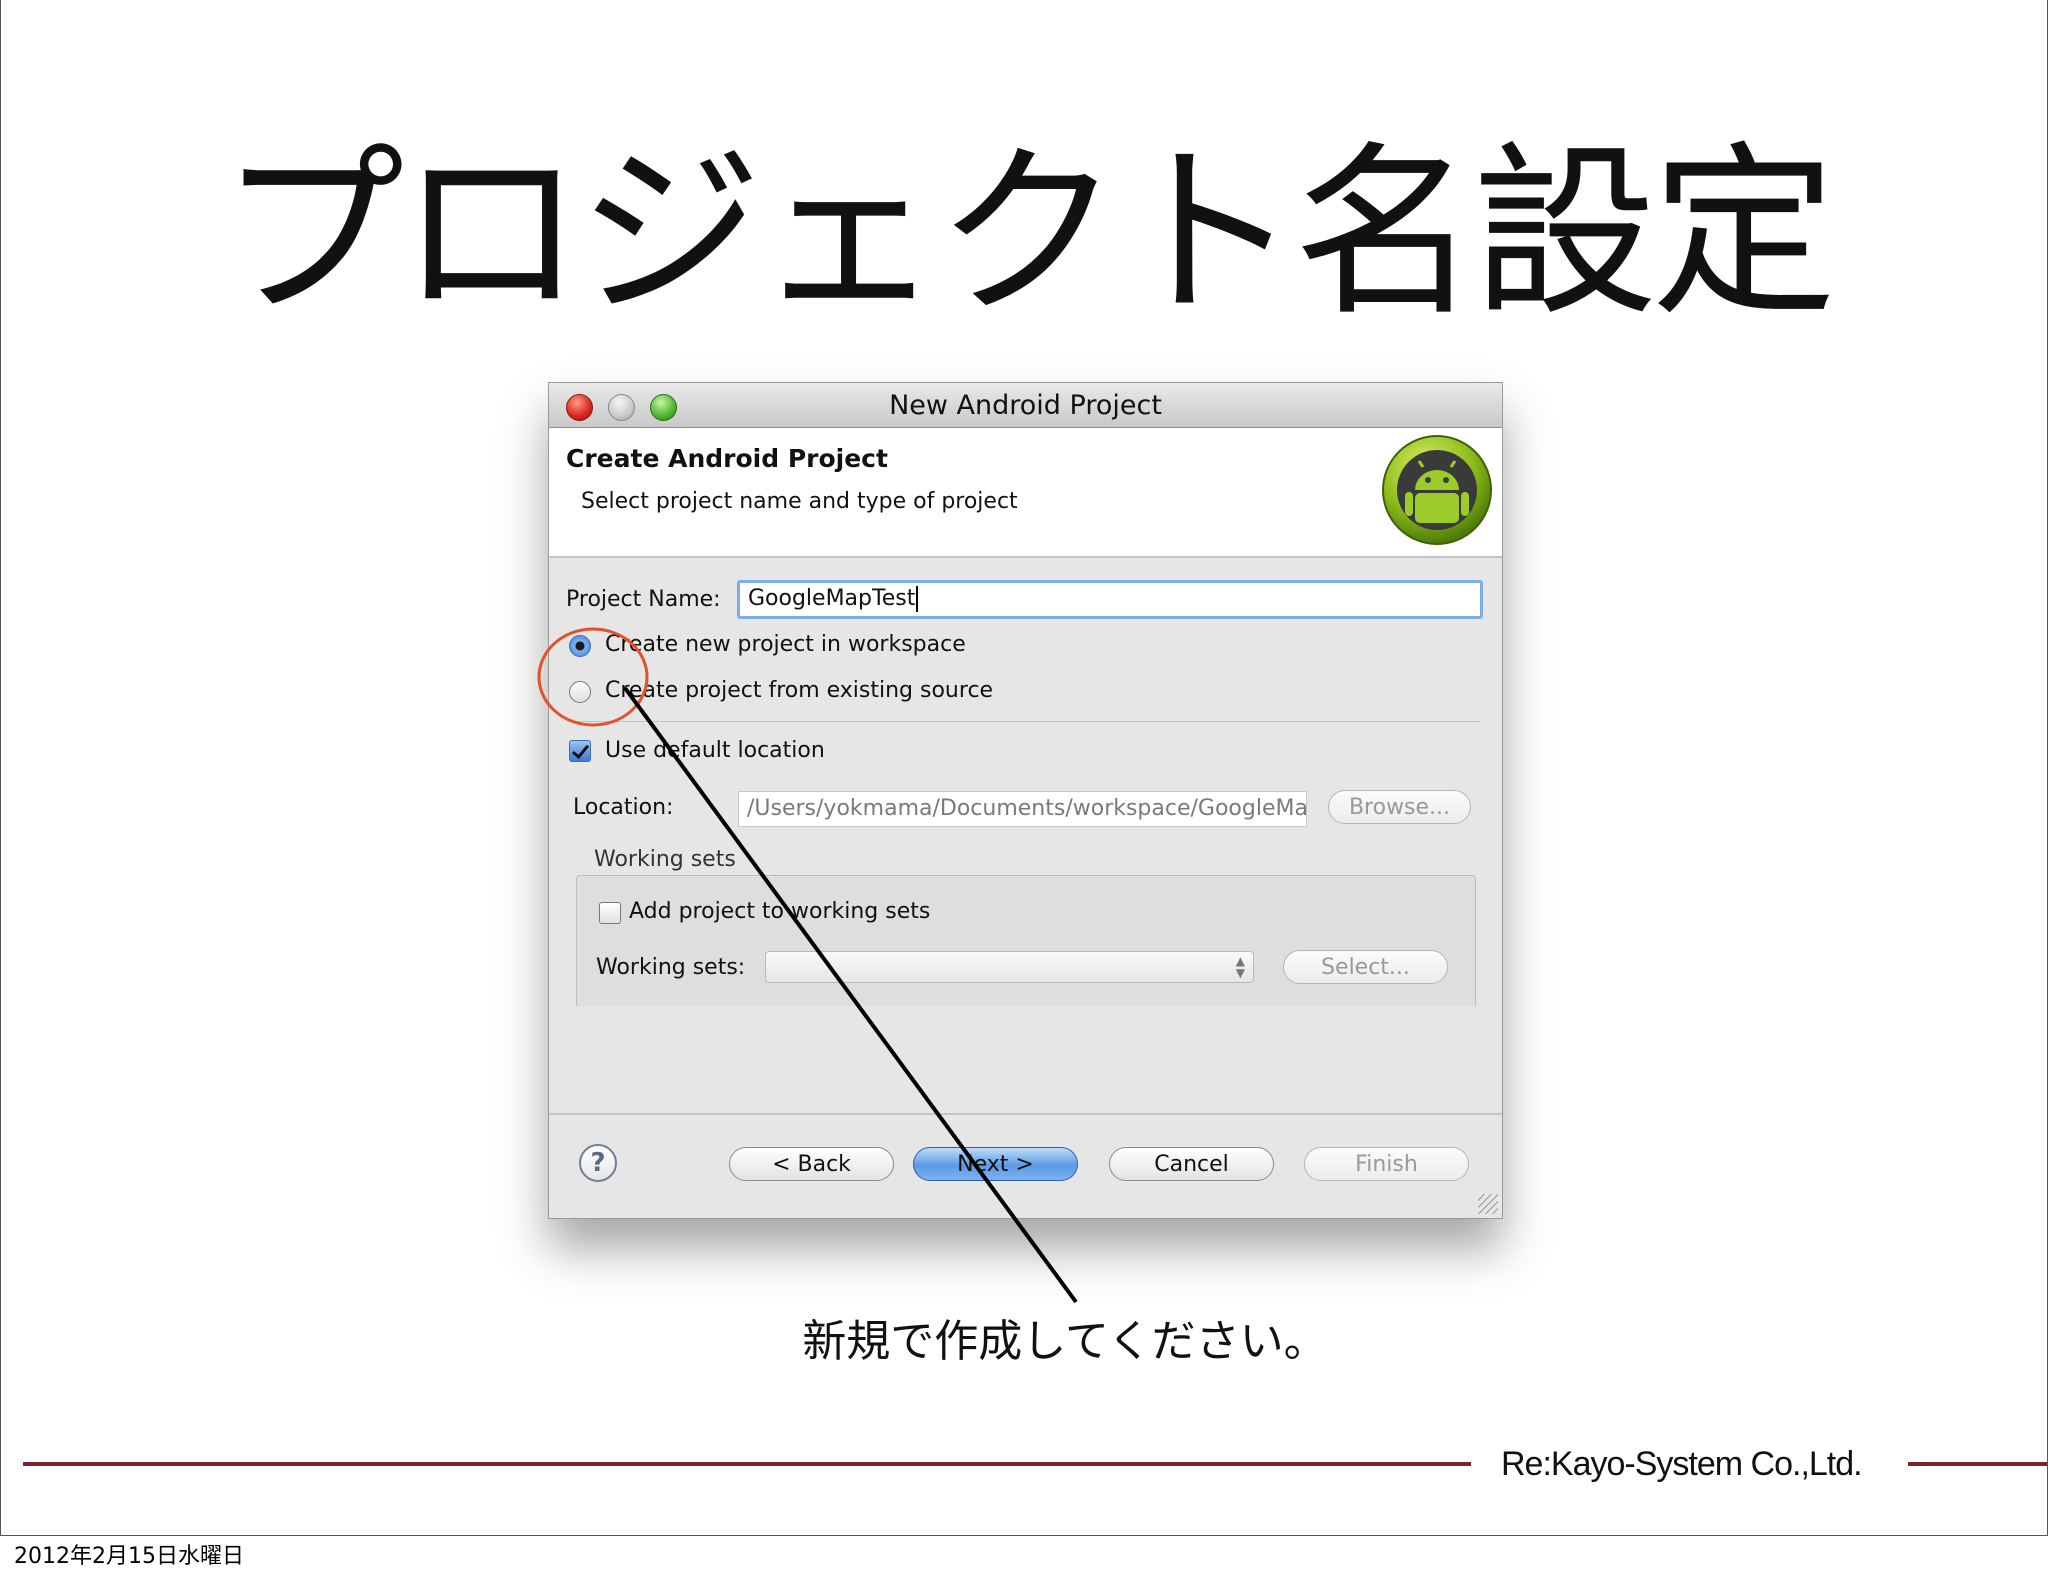 The width and height of the screenshot is (2048, 1576). I want to click on footer-rule-left, so click(747, 1464).